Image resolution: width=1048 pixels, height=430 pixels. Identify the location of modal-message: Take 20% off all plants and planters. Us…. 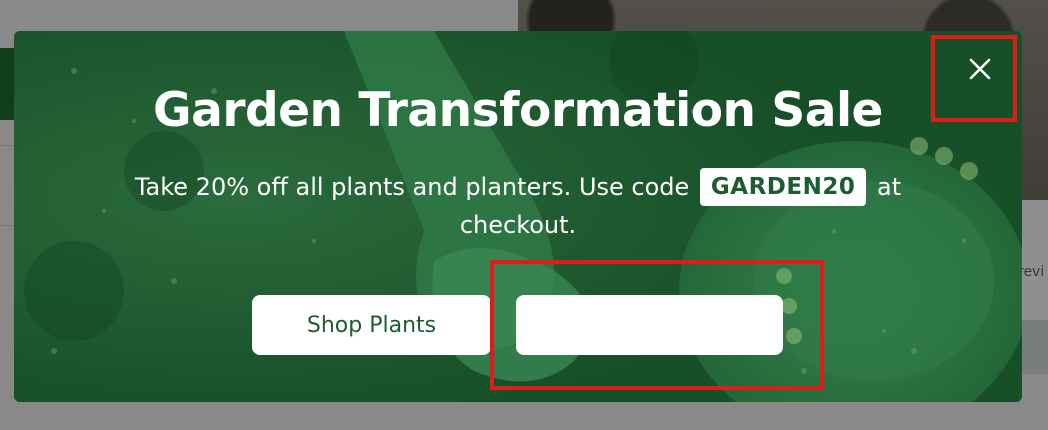
(518, 206).